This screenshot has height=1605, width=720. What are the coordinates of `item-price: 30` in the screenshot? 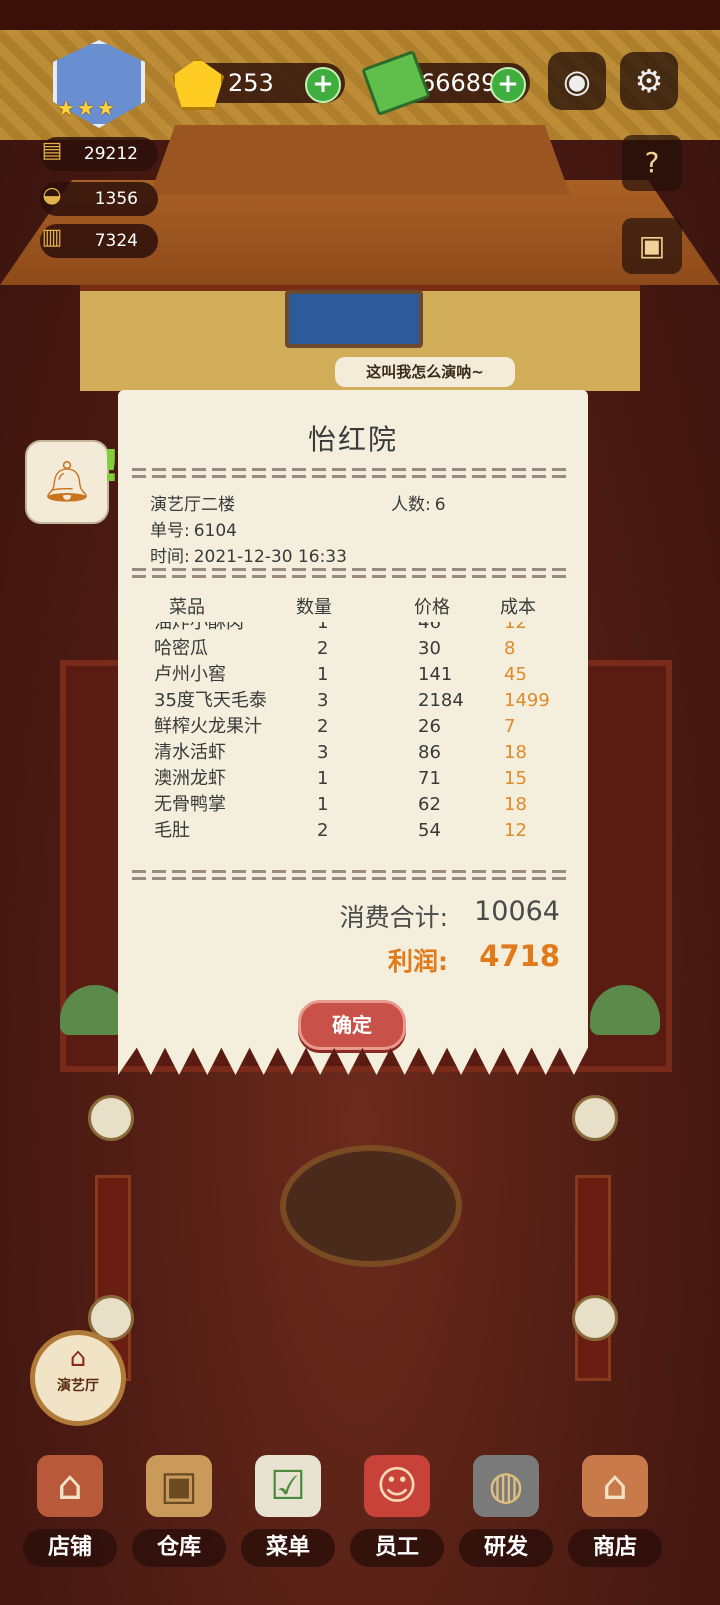 It's located at (429, 648).